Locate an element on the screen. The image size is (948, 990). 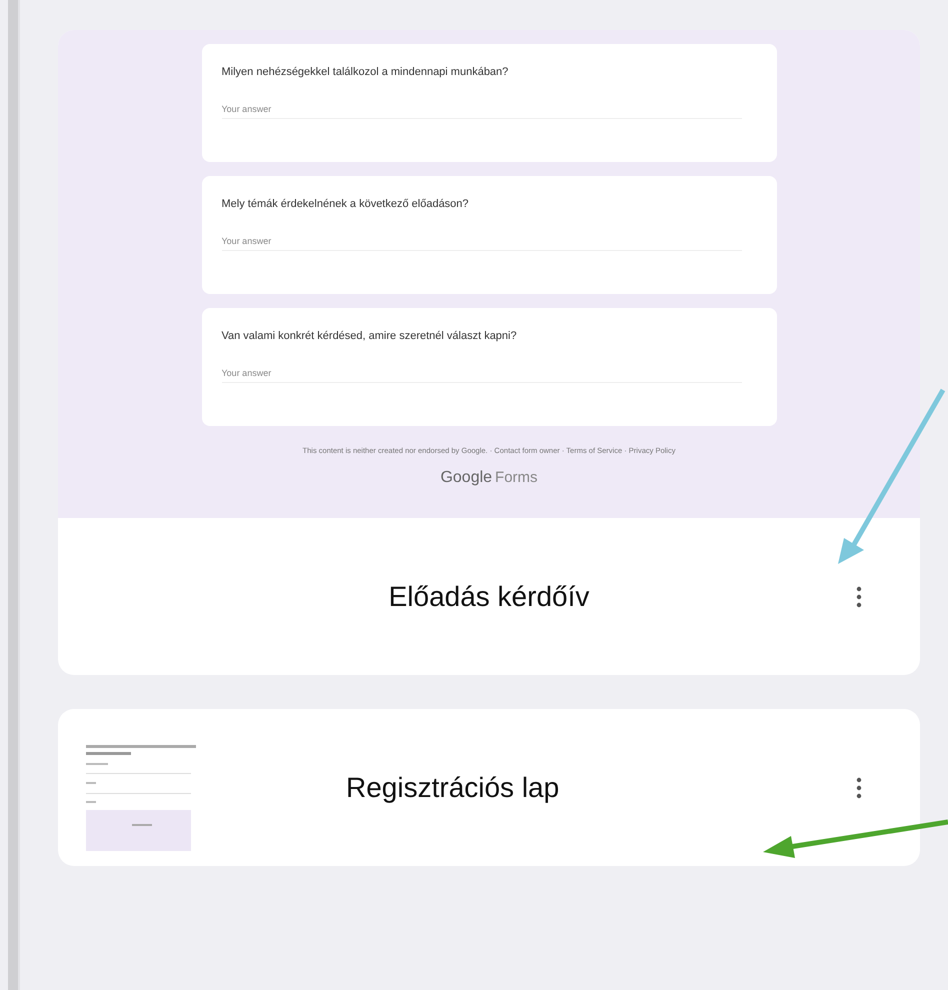
brand-product: Forms is located at coordinates (516, 477).